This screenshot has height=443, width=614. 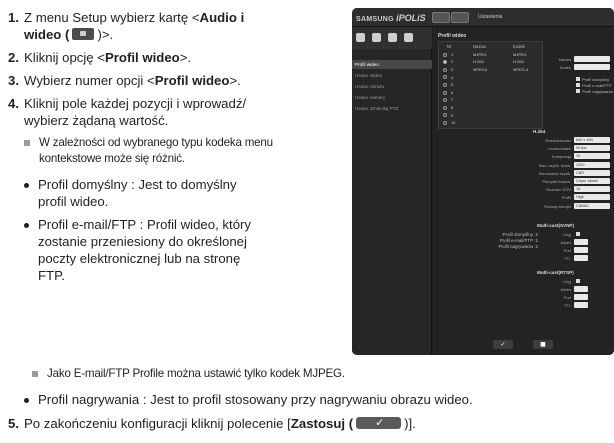 What do you see at coordinates (592, 189) in the screenshot?
I see `setting-field: 15` at bounding box center [592, 189].